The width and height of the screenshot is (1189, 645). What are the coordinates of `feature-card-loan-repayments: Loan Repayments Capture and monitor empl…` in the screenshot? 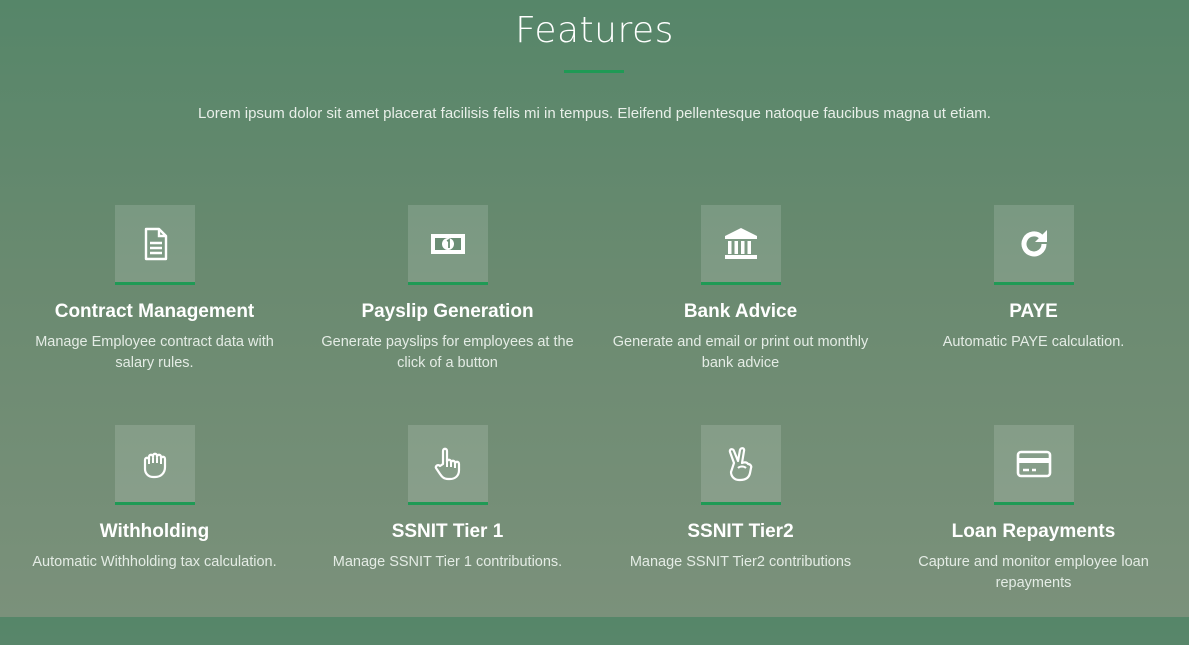 It's located at (1033, 535).